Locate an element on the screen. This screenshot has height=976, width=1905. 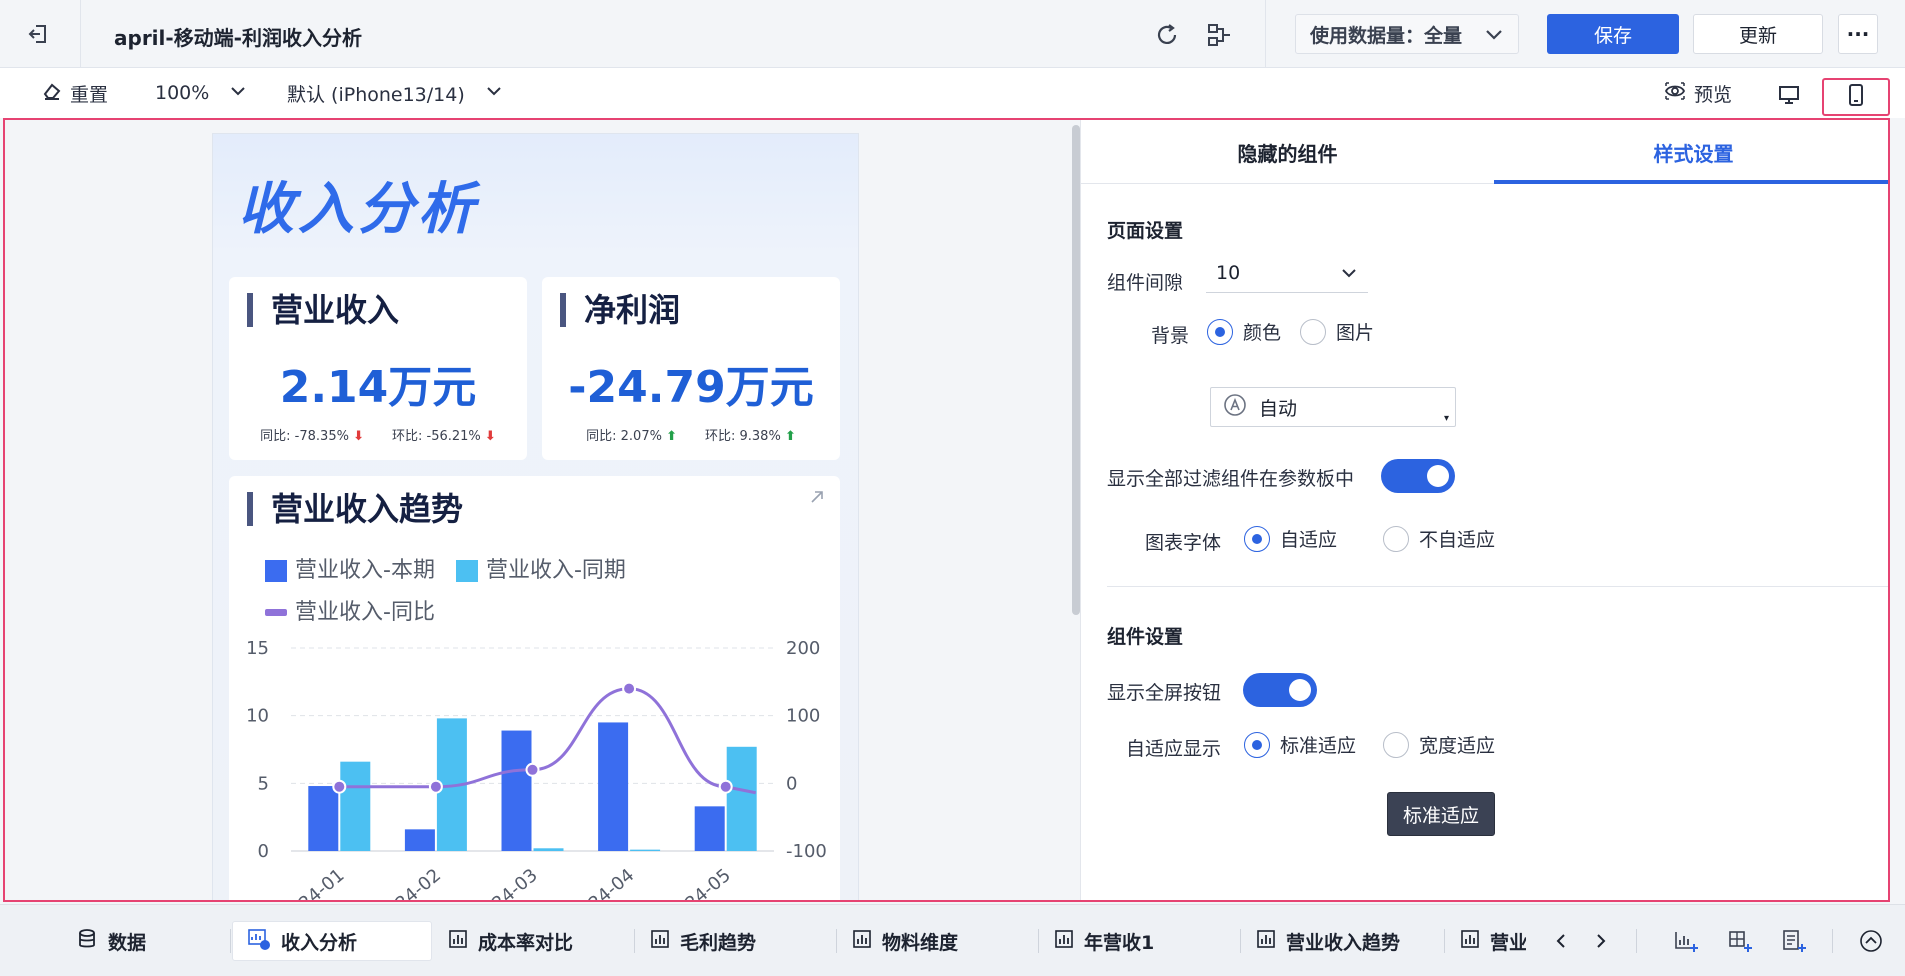
y-tick-label: 0 is located at coordinates (263, 851).